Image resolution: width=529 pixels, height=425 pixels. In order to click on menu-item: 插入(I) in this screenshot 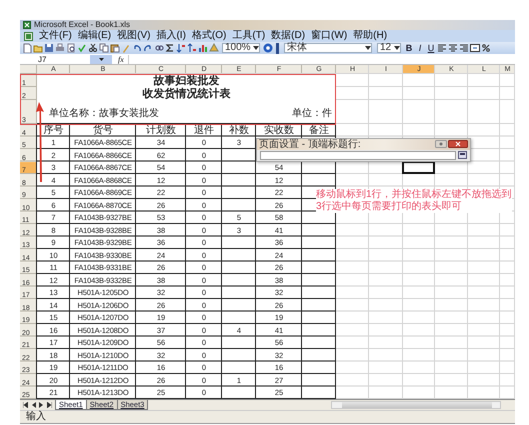, I will do `click(171, 36)`.